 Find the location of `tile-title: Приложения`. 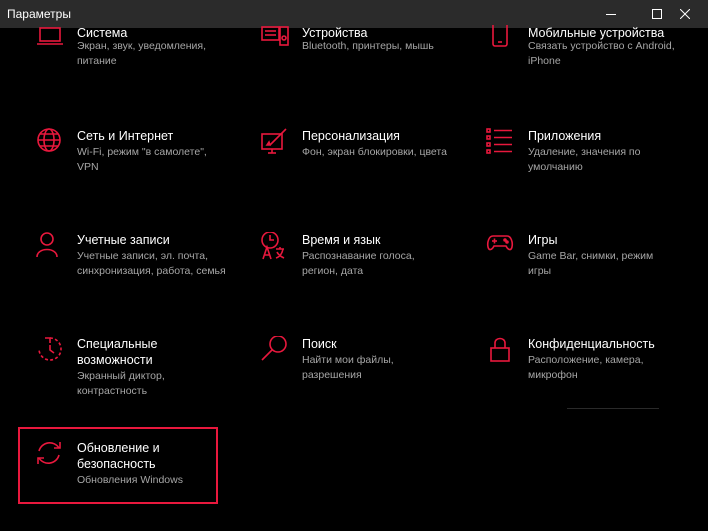

tile-title: Приложения is located at coordinates (565, 136).